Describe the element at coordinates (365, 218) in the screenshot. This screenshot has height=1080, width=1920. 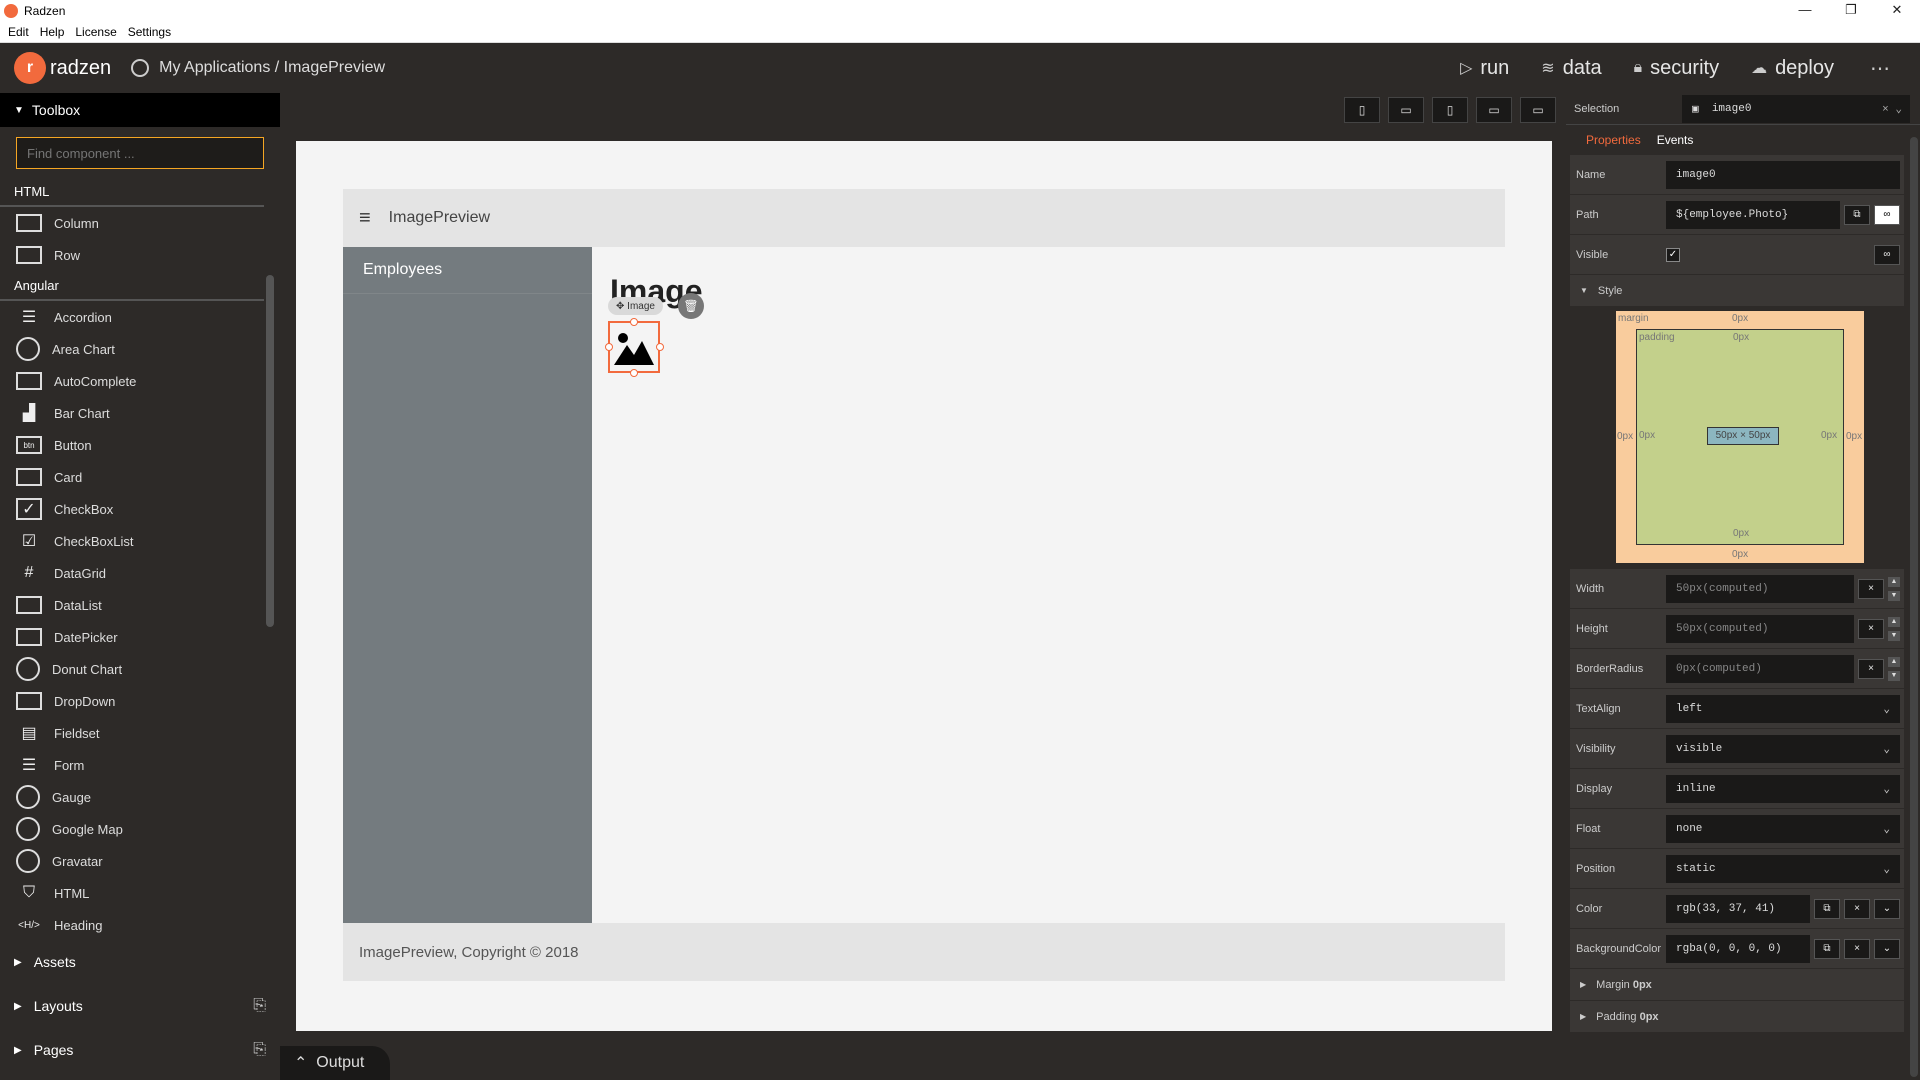
I see `hamburger-icon: ≡` at that location.